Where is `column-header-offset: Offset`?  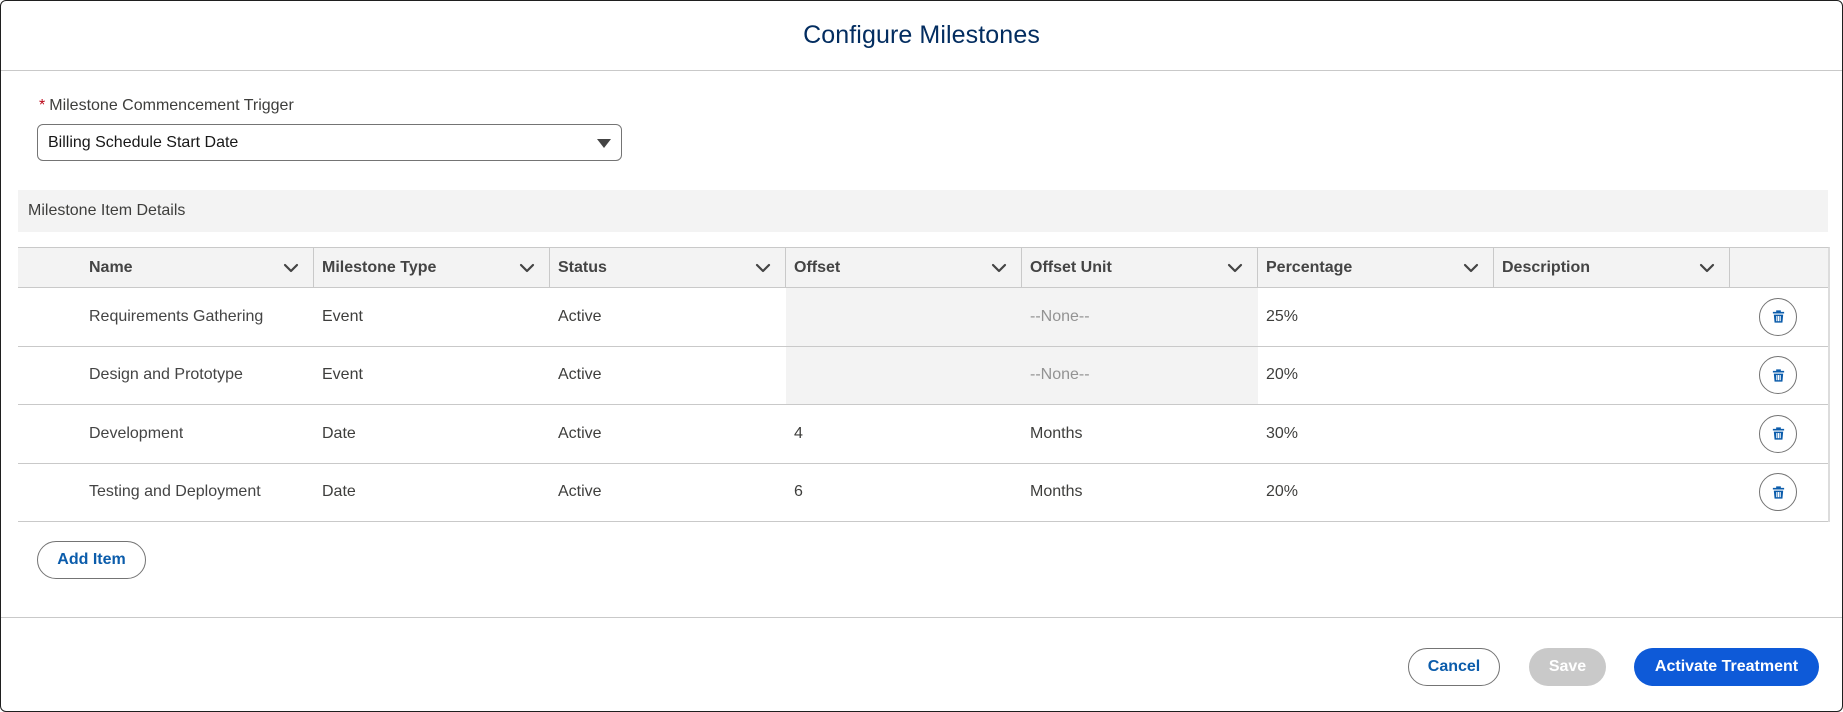 column-header-offset: Offset is located at coordinates (904, 268).